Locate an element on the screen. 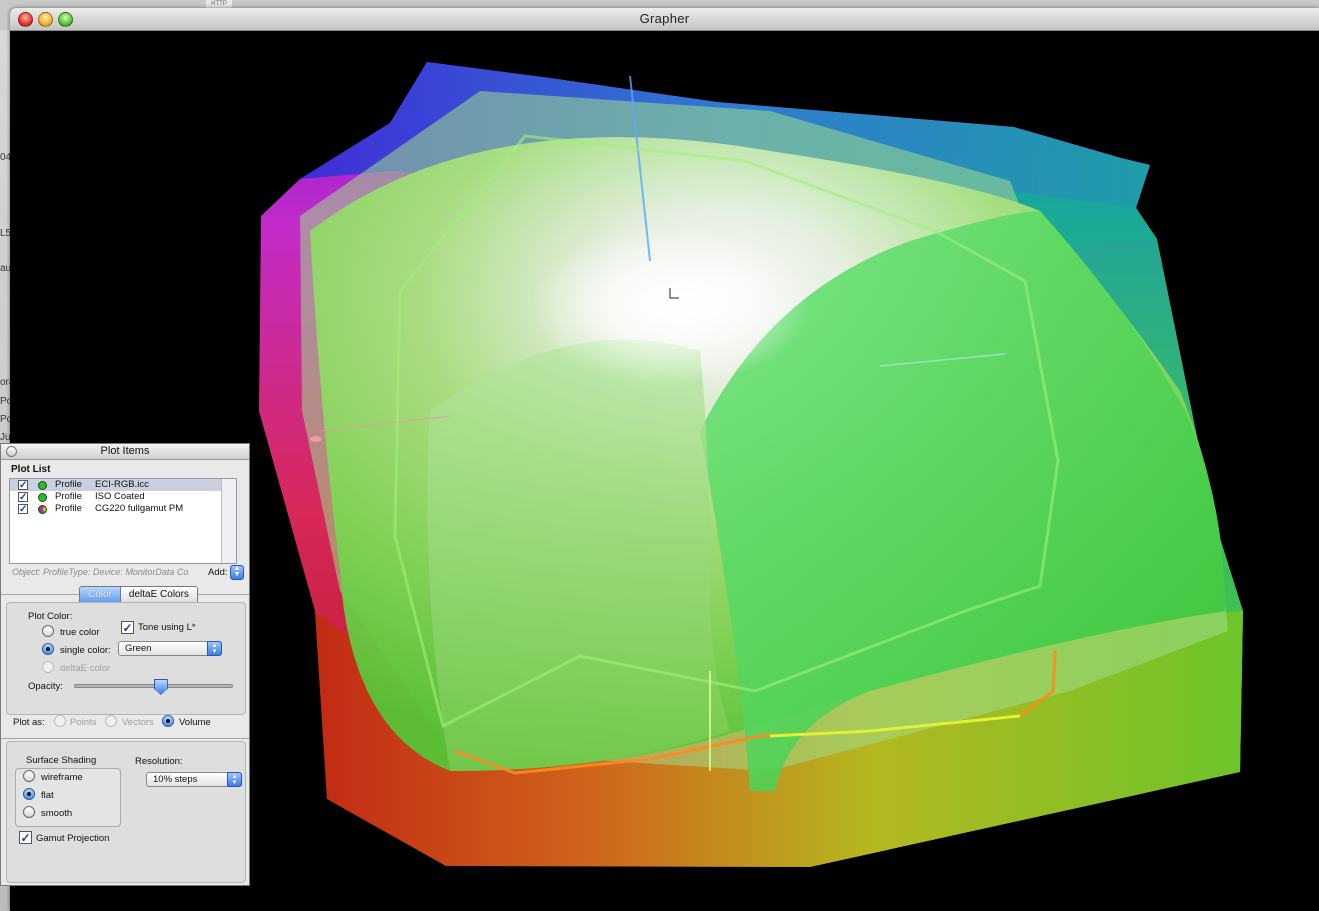 This screenshot has width=1319, height=911. window-title: Grapher is located at coordinates (664, 18).